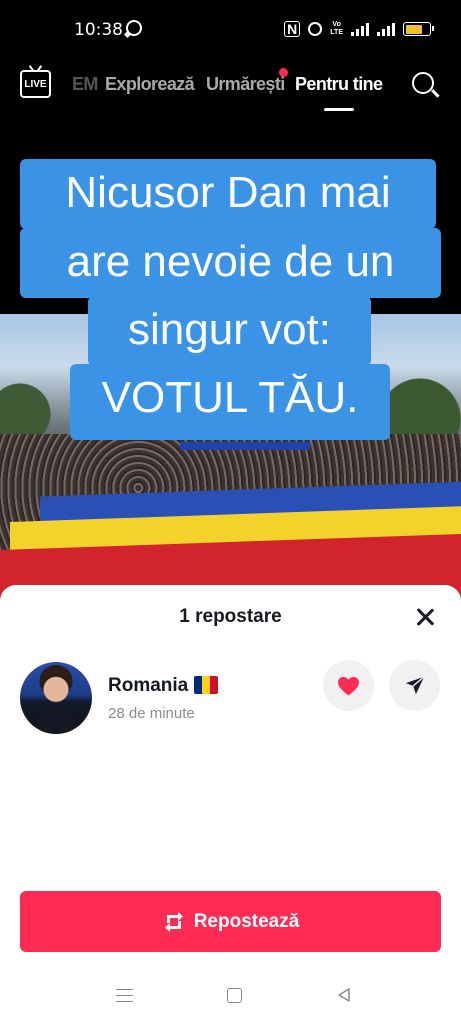 The width and height of the screenshot is (461, 1024). I want to click on whatsapp-icon, so click(134, 28).